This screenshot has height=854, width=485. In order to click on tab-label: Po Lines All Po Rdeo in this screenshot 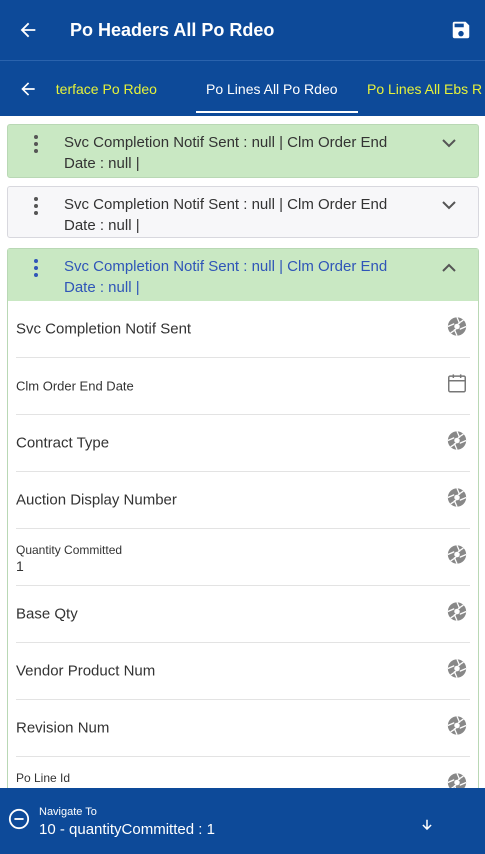, I will do `click(272, 88)`.